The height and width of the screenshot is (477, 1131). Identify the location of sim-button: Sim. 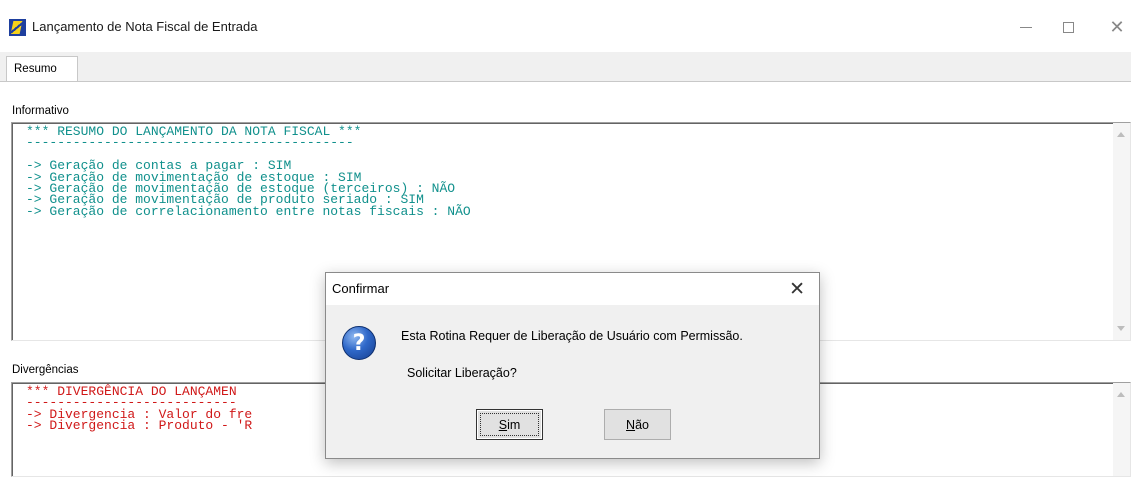
(509, 424).